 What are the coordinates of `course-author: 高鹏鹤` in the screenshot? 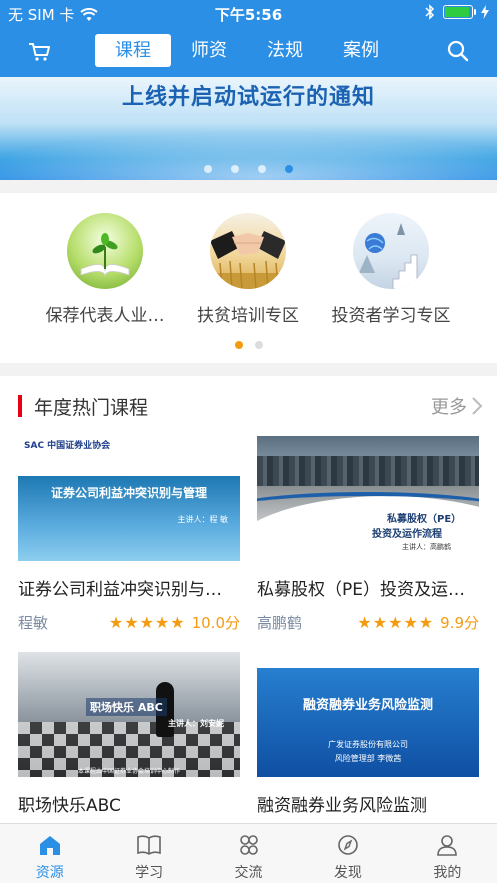 It's located at (280, 622).